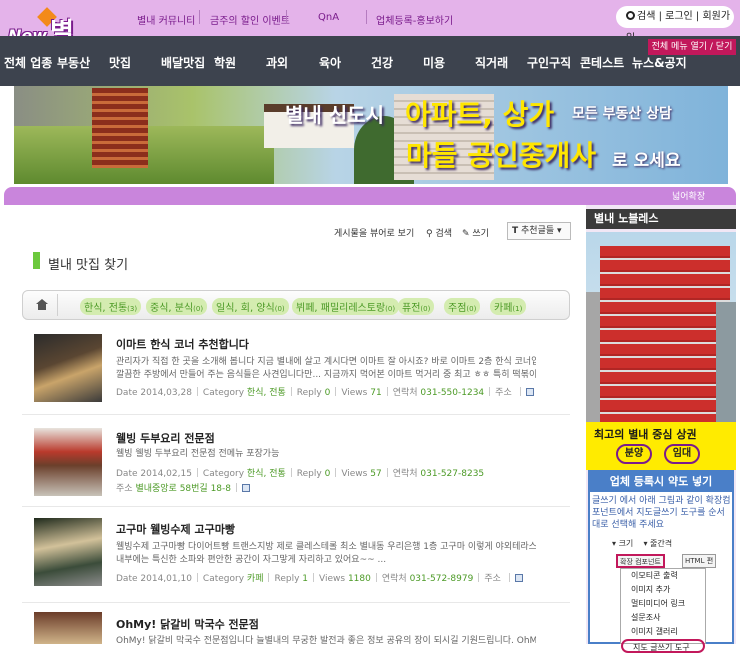 The width and height of the screenshot is (740, 655). Describe the element at coordinates (414, 19) in the screenshot. I see `business-register-link: 업체등록-홍보하기` at that location.